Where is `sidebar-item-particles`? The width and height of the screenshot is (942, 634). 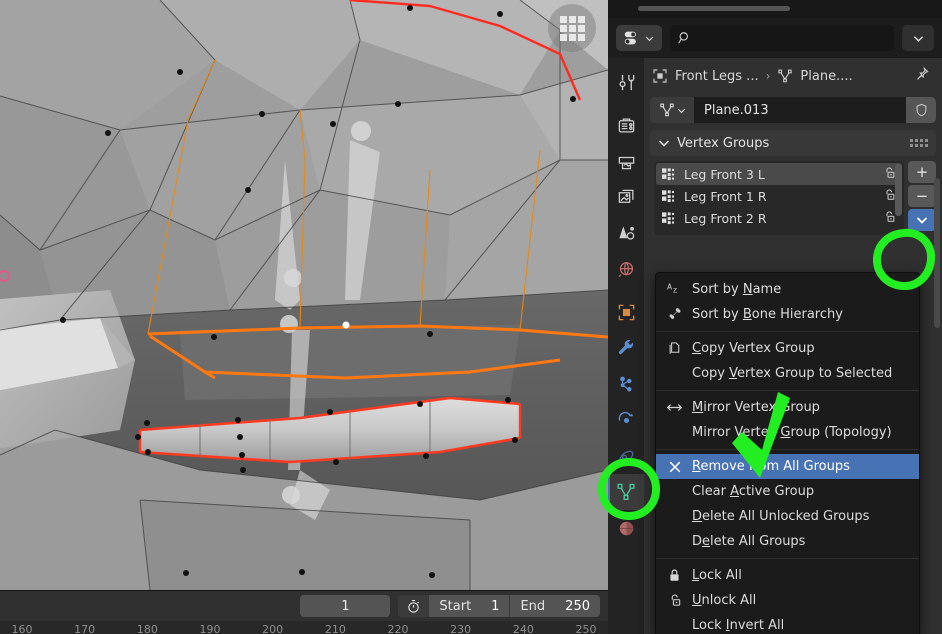 sidebar-item-particles is located at coordinates (626, 384).